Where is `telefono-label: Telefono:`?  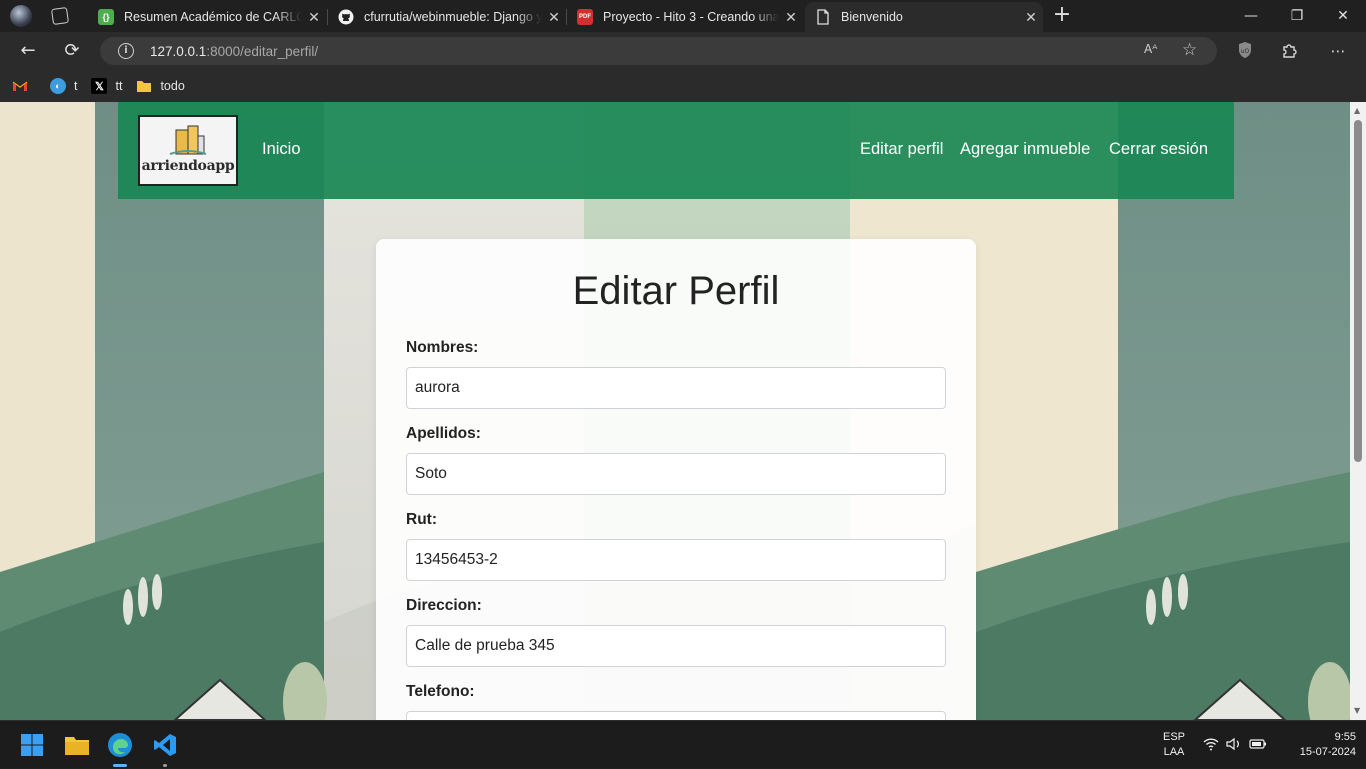
telefono-label: Telefono: is located at coordinates (440, 691).